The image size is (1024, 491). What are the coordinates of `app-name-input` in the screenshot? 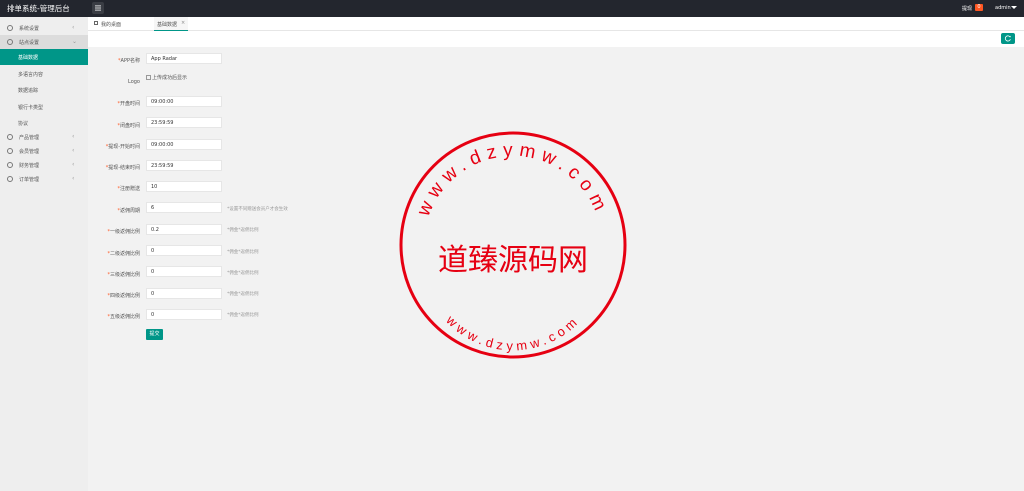 It's located at (184, 58).